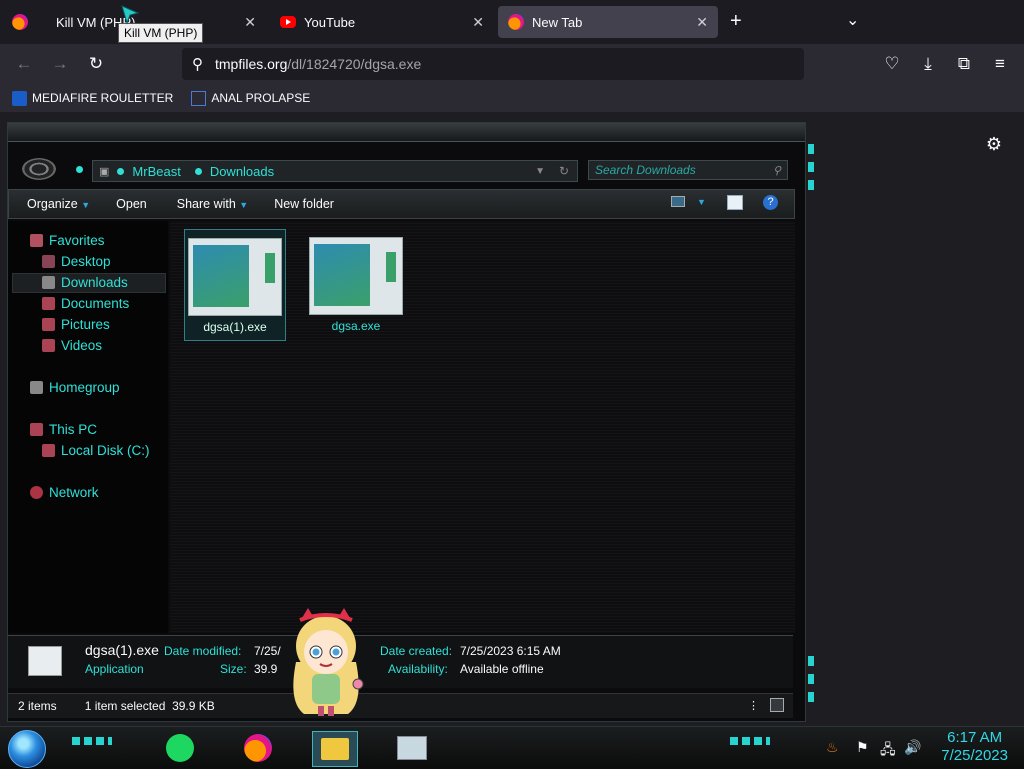  Describe the element at coordinates (85, 282) in the screenshot. I see `nav-downloads: Downloads` at that location.